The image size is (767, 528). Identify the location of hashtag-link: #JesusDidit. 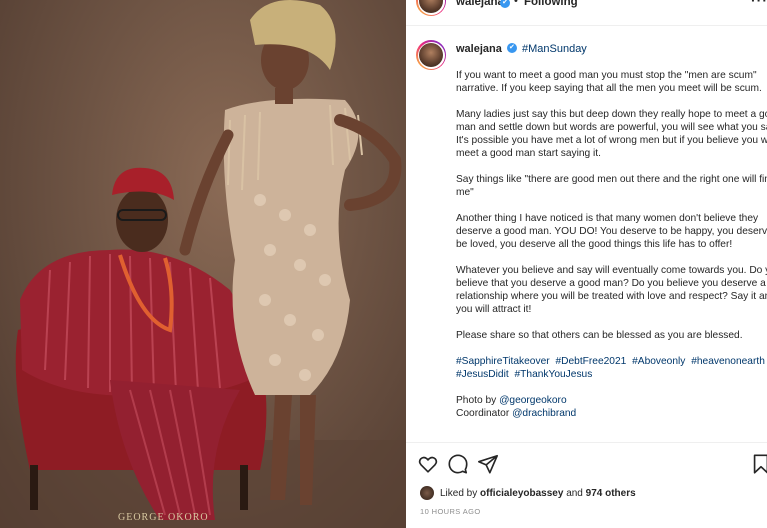
(482, 374).